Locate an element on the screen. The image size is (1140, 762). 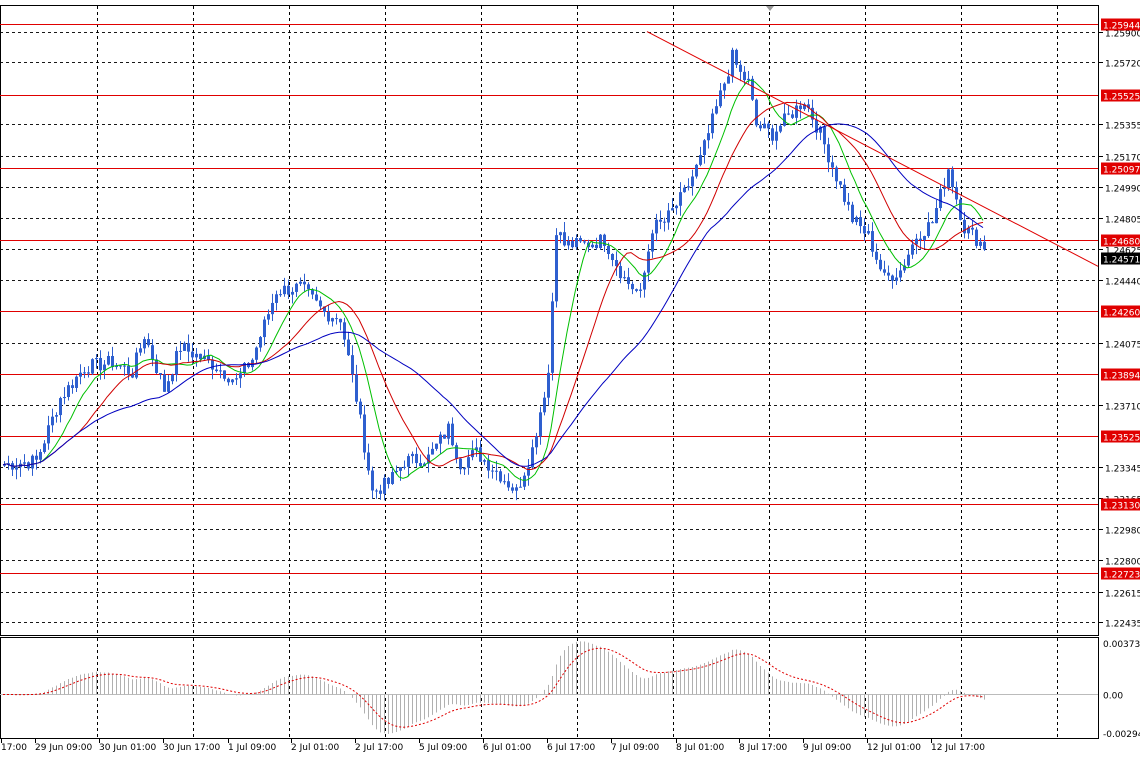
time-label: 5 Jul 09:00 is located at coordinates (443, 748).